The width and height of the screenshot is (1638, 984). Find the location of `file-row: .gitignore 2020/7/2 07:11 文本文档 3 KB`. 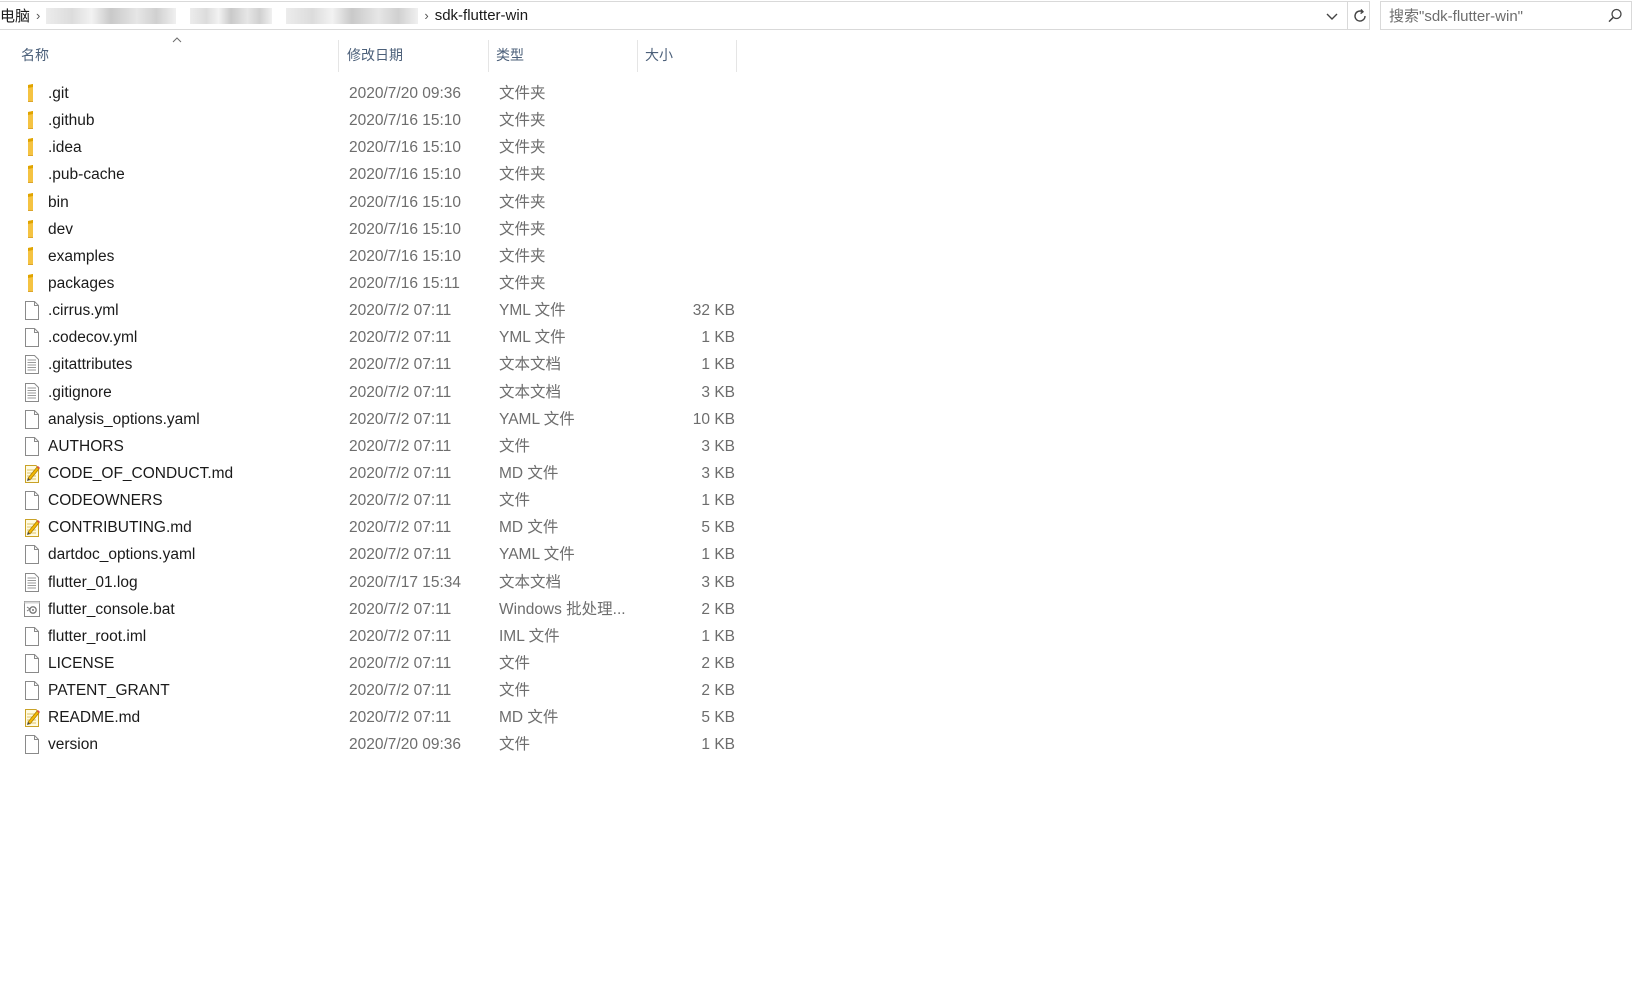

file-row: .gitignore 2020/7/2 07:11 文本文档 3 KB is located at coordinates (380, 392).